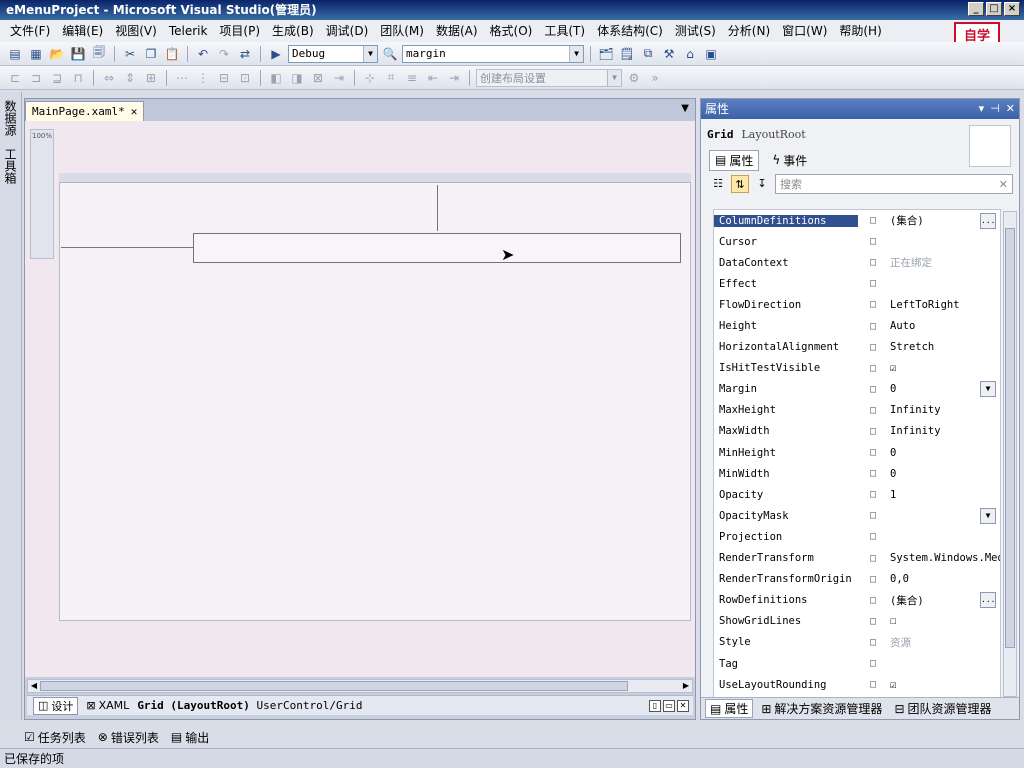 The image size is (1024, 768). I want to click on property-name: Opacity, so click(786, 495).